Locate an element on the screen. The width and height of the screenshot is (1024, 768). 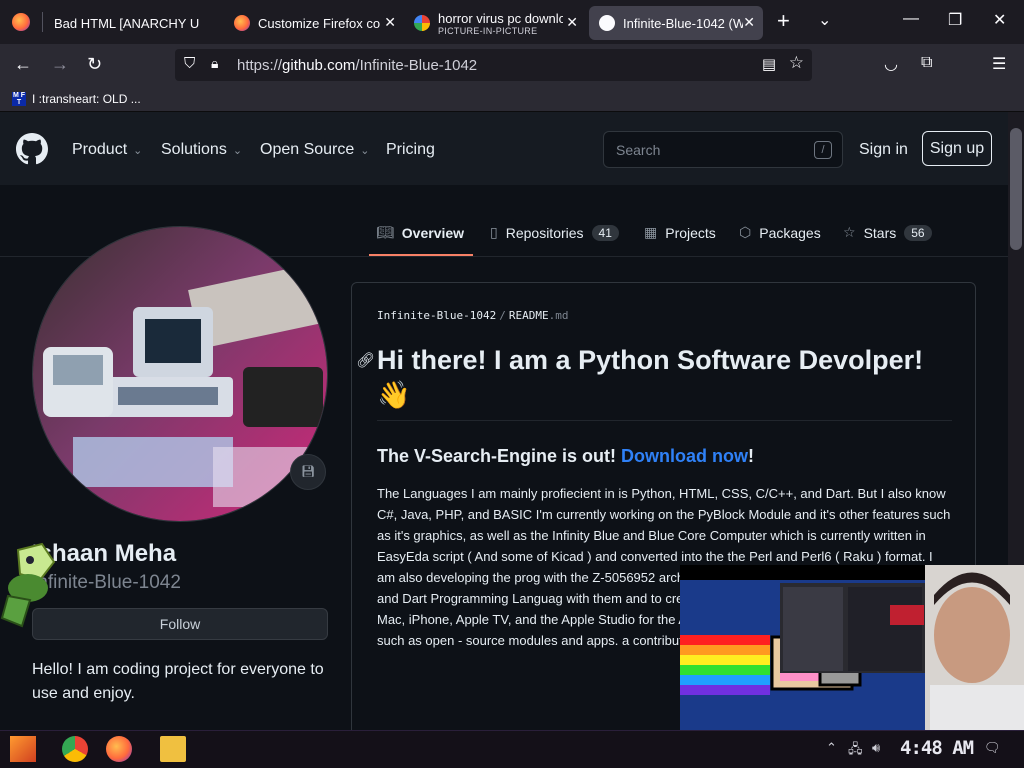
nav-product: Product ⌄ is located at coordinates (107, 150).